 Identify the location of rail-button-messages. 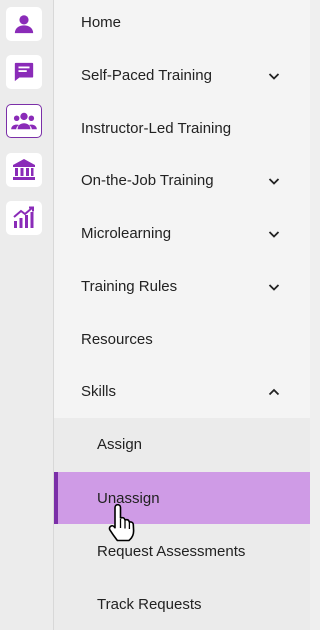
(24, 72).